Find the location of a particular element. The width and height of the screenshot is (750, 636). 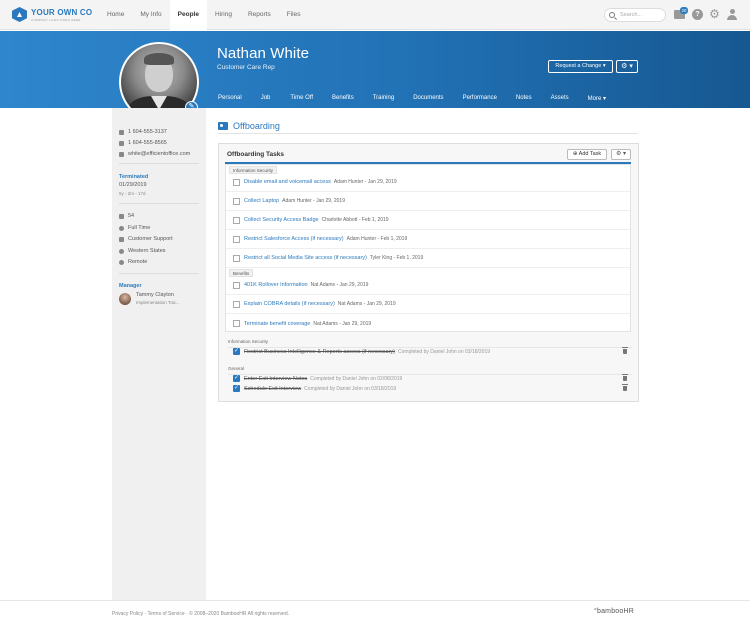

location: Remote is located at coordinates (133, 262).